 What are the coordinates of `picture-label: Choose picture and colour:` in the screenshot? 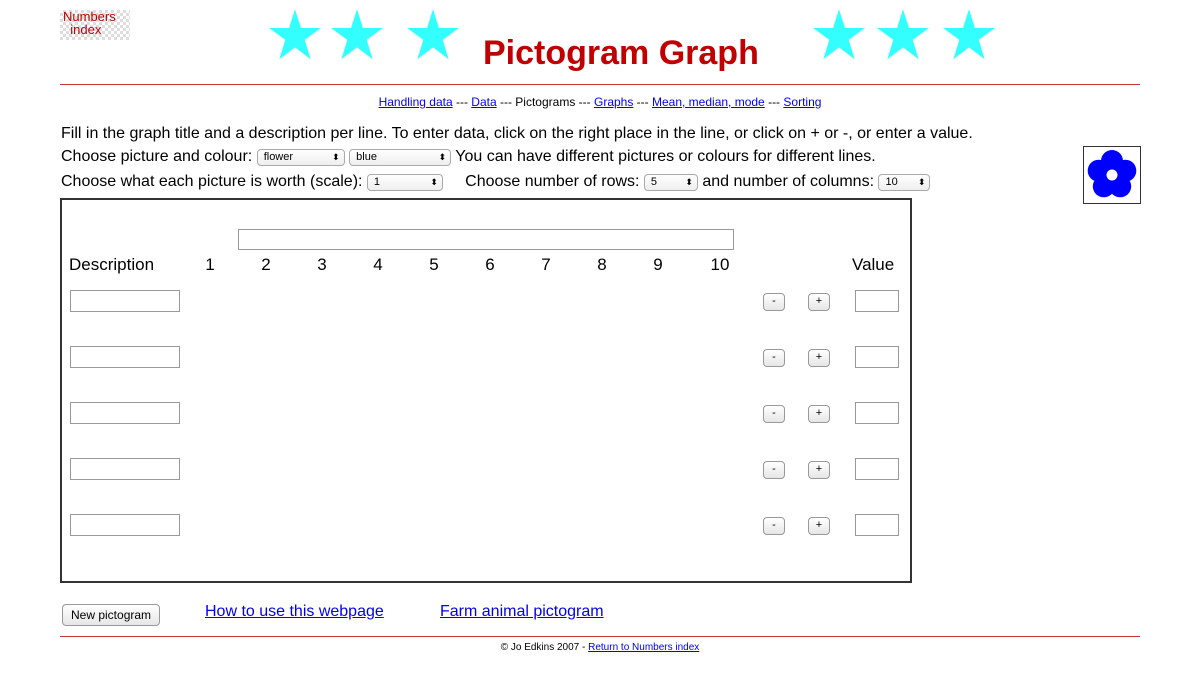 It's located at (157, 156).